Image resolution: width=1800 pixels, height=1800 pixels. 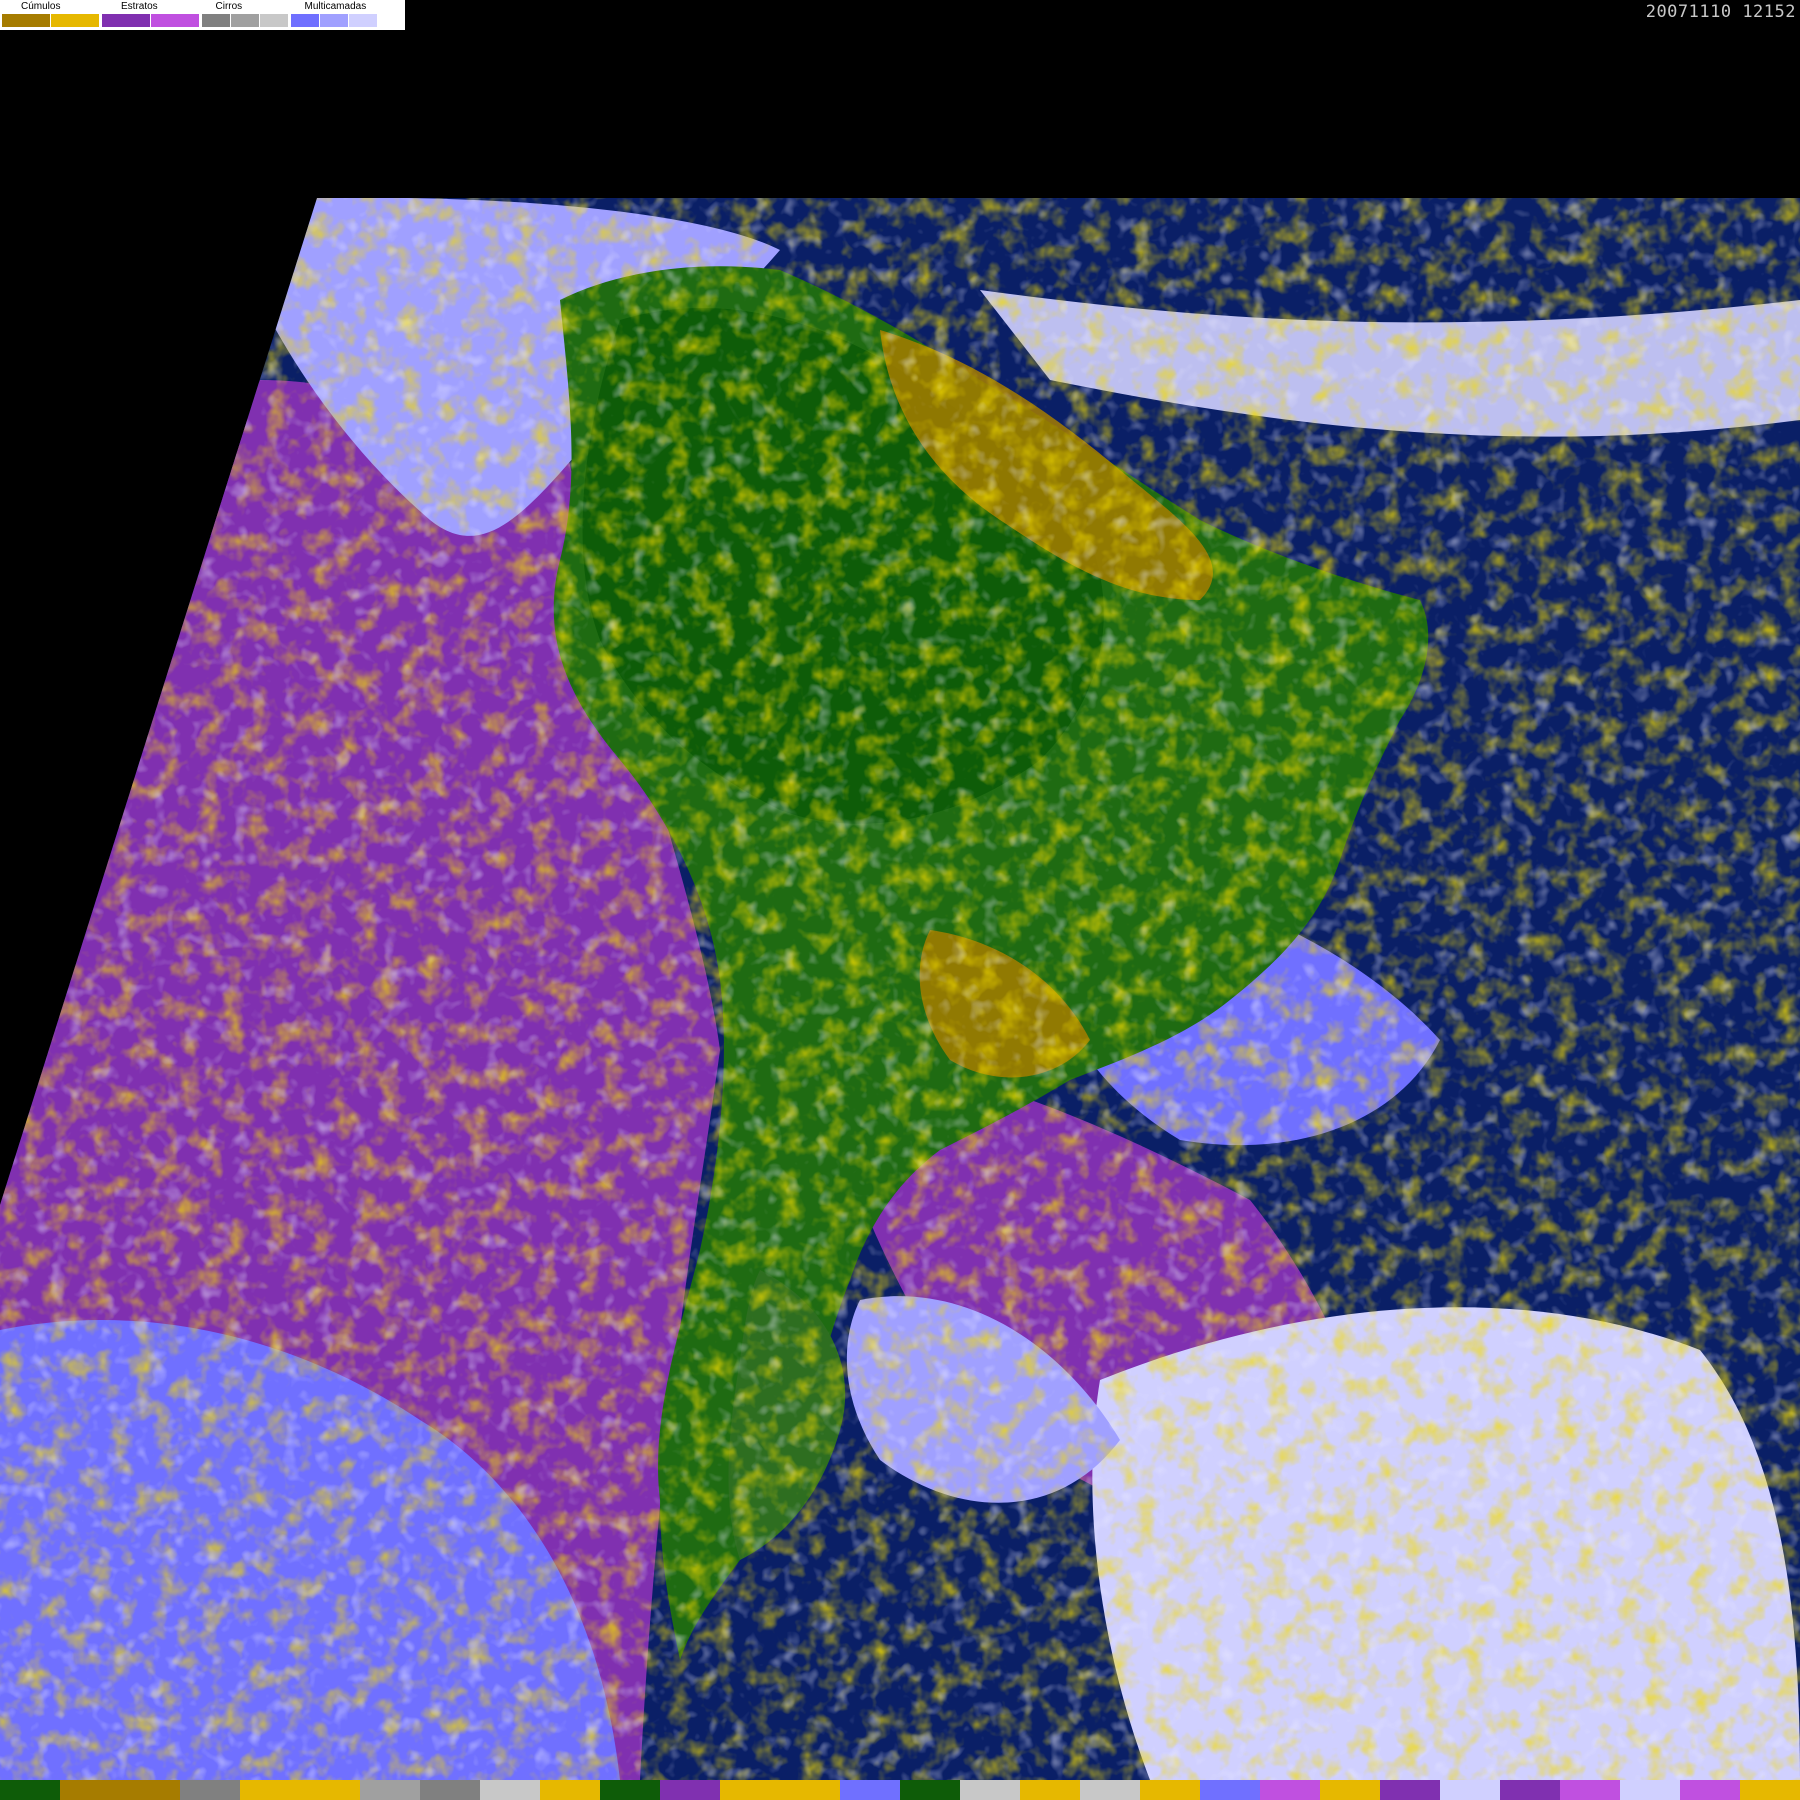 I want to click on bottom-color-palette-strip, so click(x=900, y=1790).